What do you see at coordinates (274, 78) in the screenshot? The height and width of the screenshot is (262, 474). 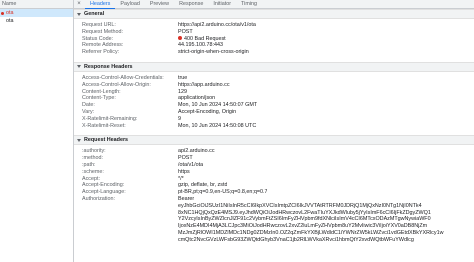 I see `header-row: Access-Control-Allow-Credentials: true` at bounding box center [274, 78].